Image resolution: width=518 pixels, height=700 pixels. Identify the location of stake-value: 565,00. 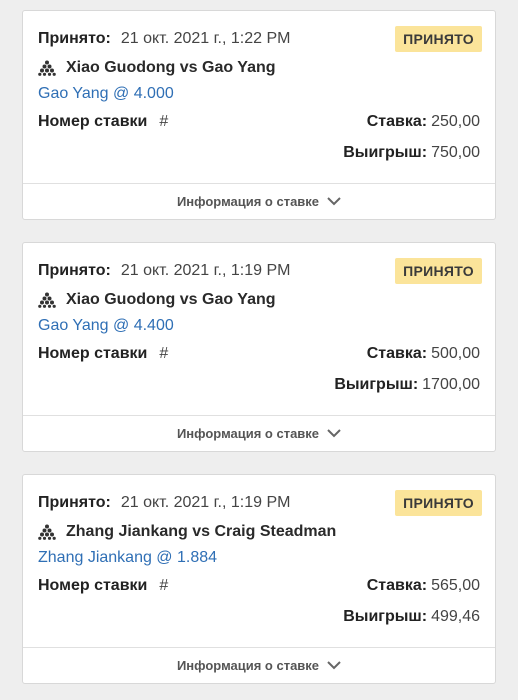
(455, 585).